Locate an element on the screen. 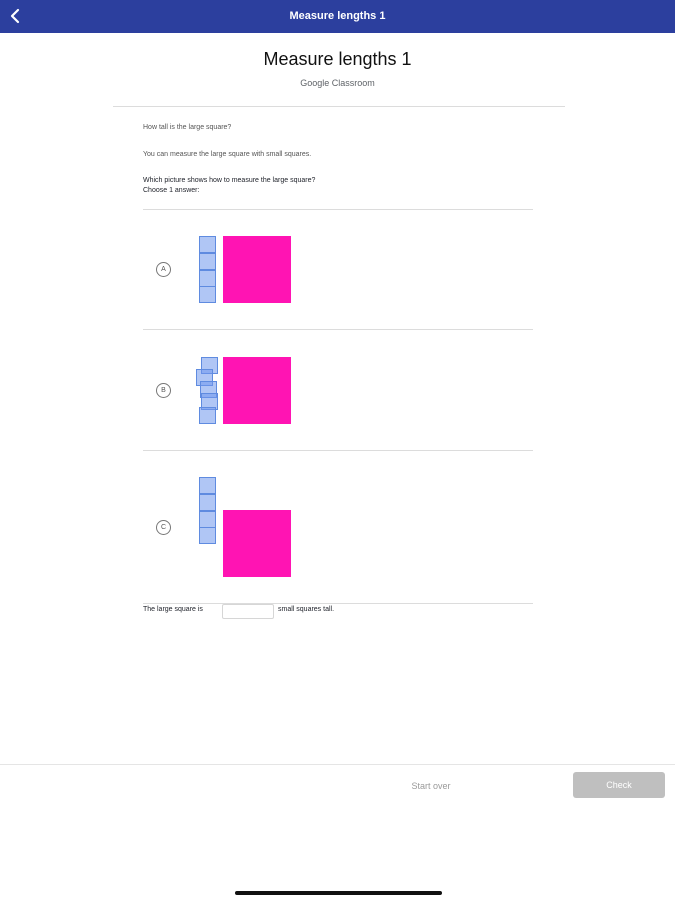 The height and width of the screenshot is (900, 675). home-indicator is located at coordinates (338, 893).